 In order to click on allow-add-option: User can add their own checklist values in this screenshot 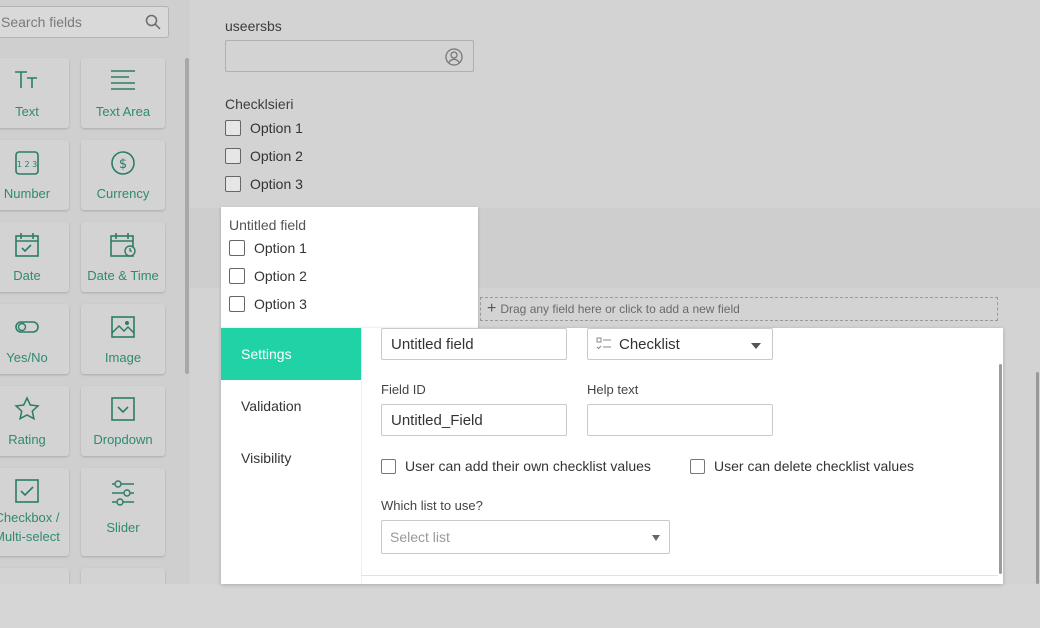, I will do `click(516, 466)`.